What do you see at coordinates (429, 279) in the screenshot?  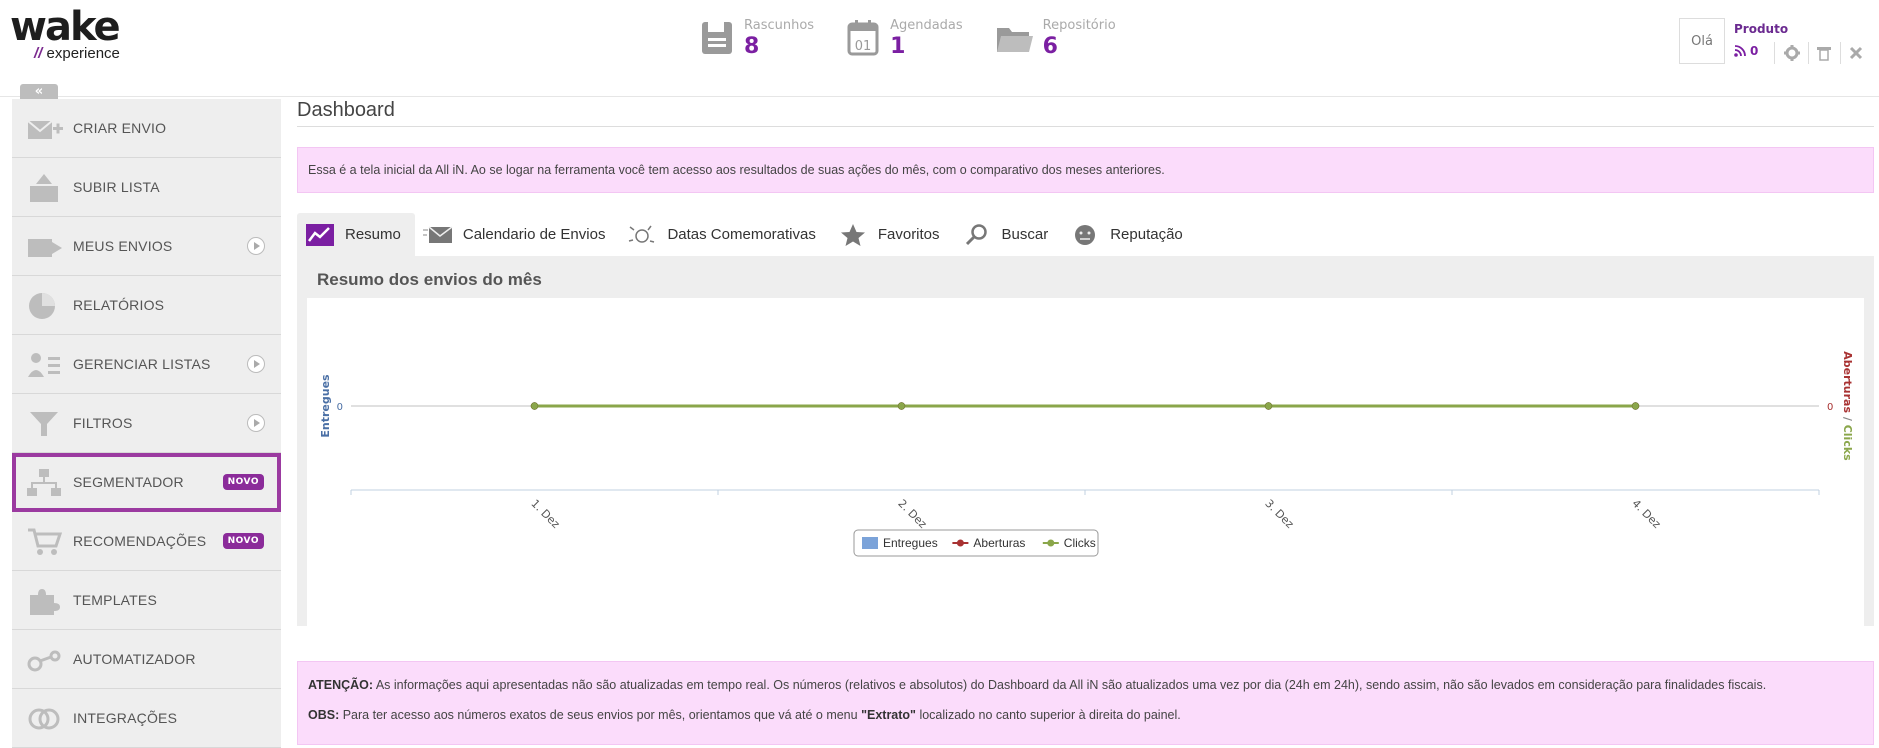 I see `panel-title: Resumo dos envios do mês` at bounding box center [429, 279].